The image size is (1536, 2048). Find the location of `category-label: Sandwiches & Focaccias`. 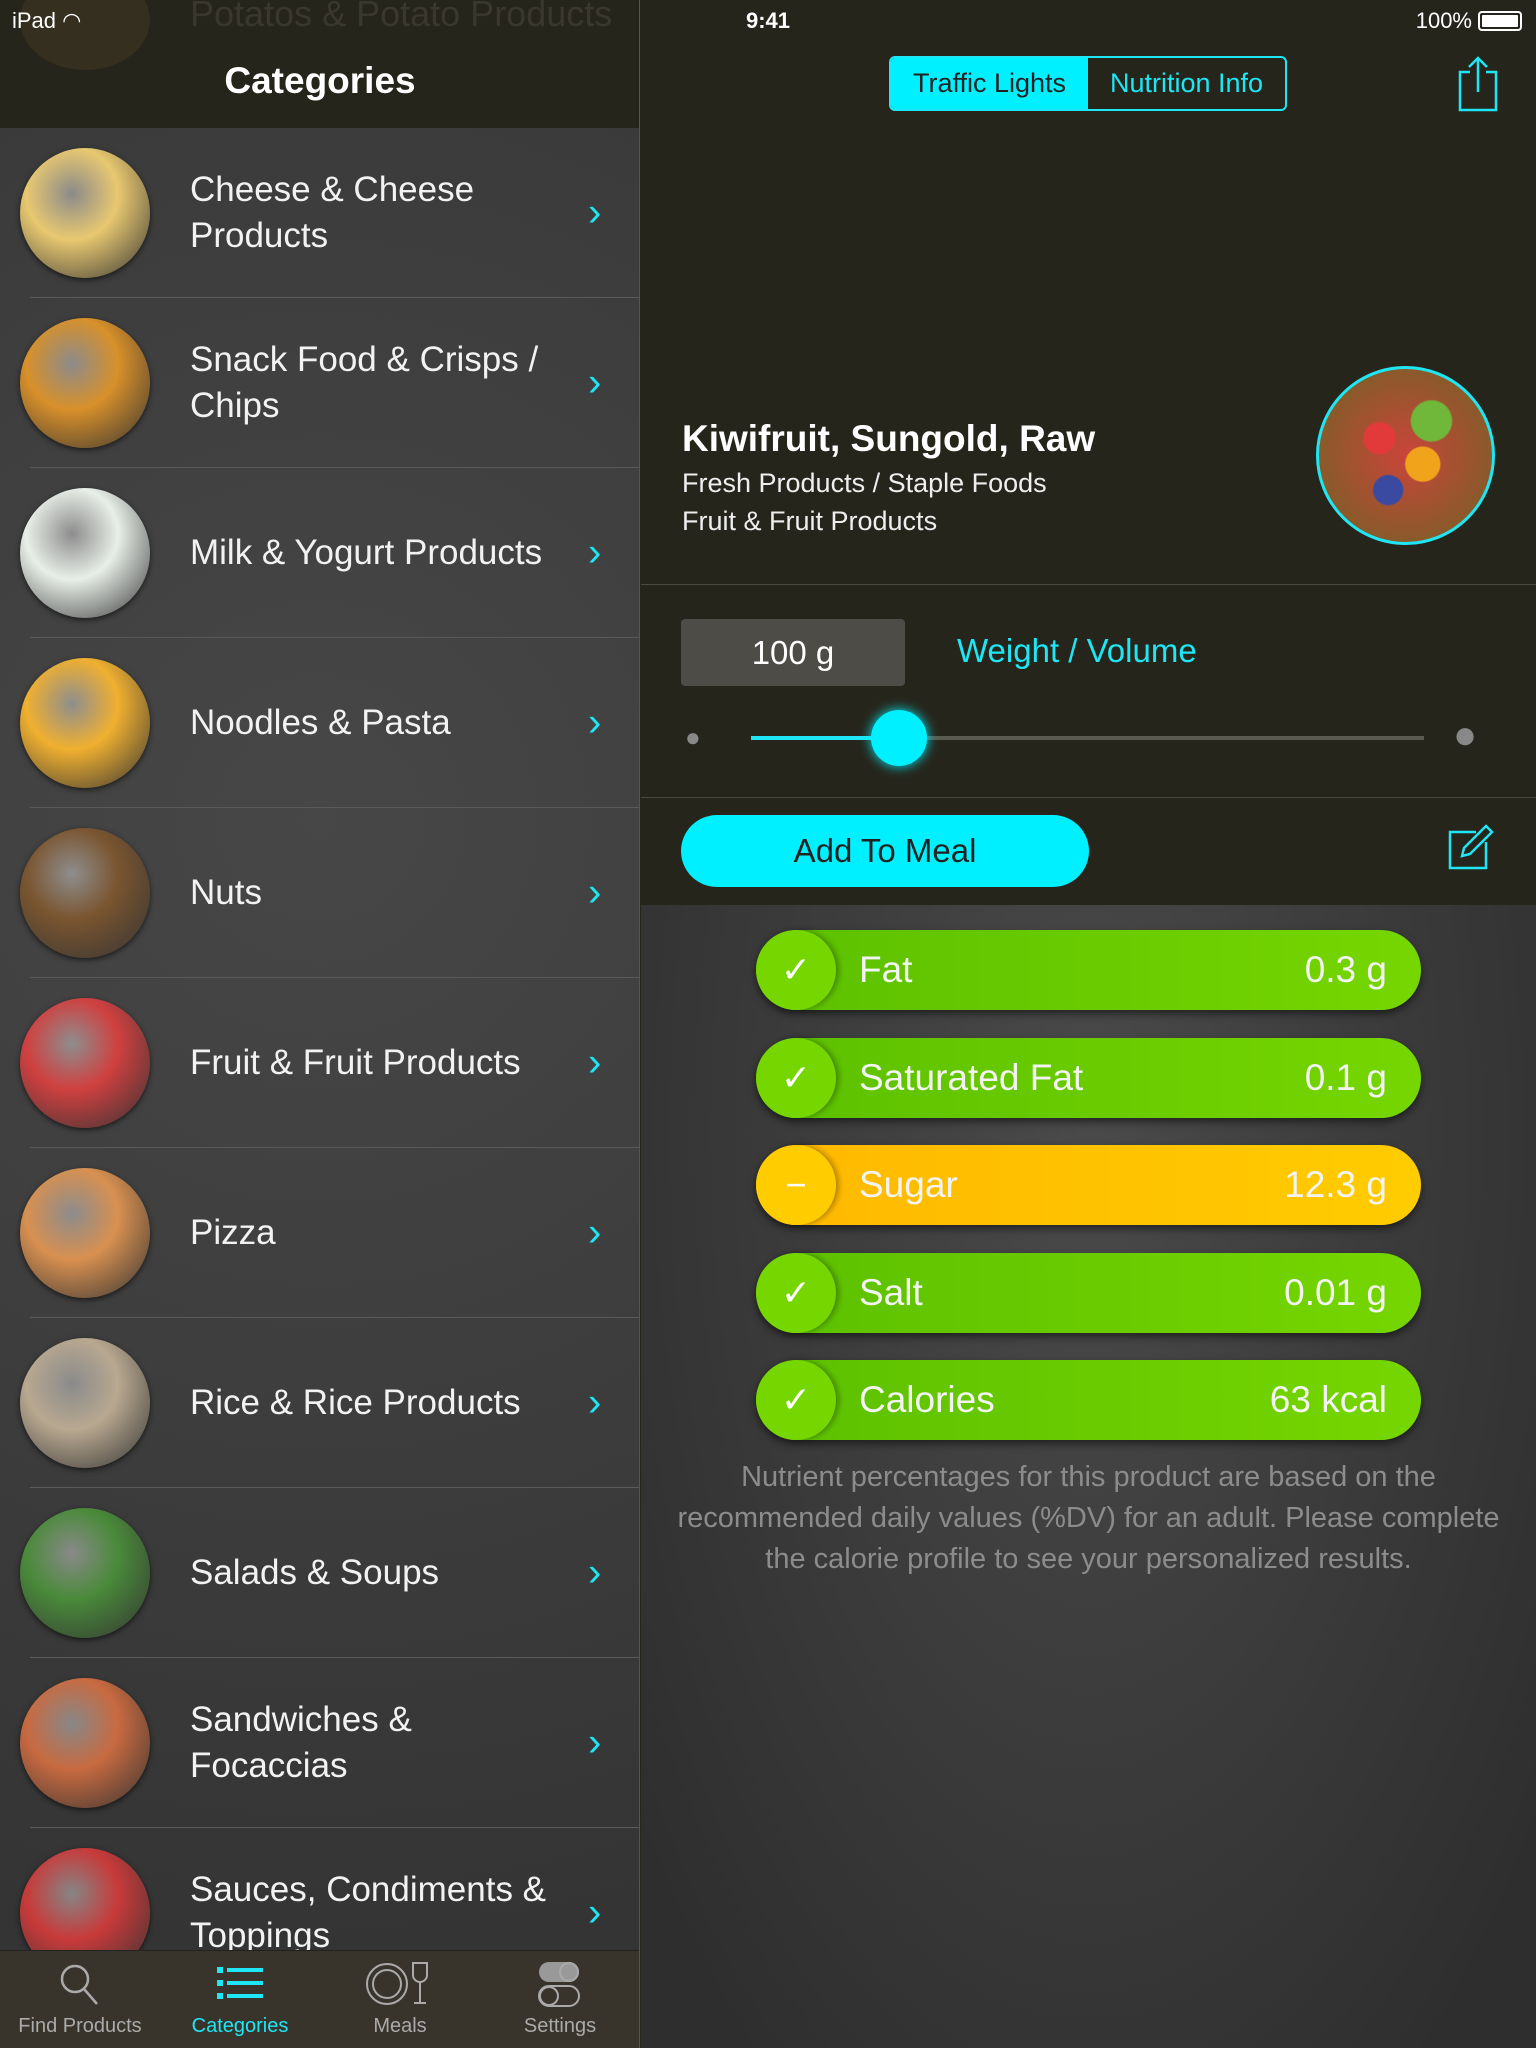

category-label: Sandwiches & Focaccias is located at coordinates (301, 1742).